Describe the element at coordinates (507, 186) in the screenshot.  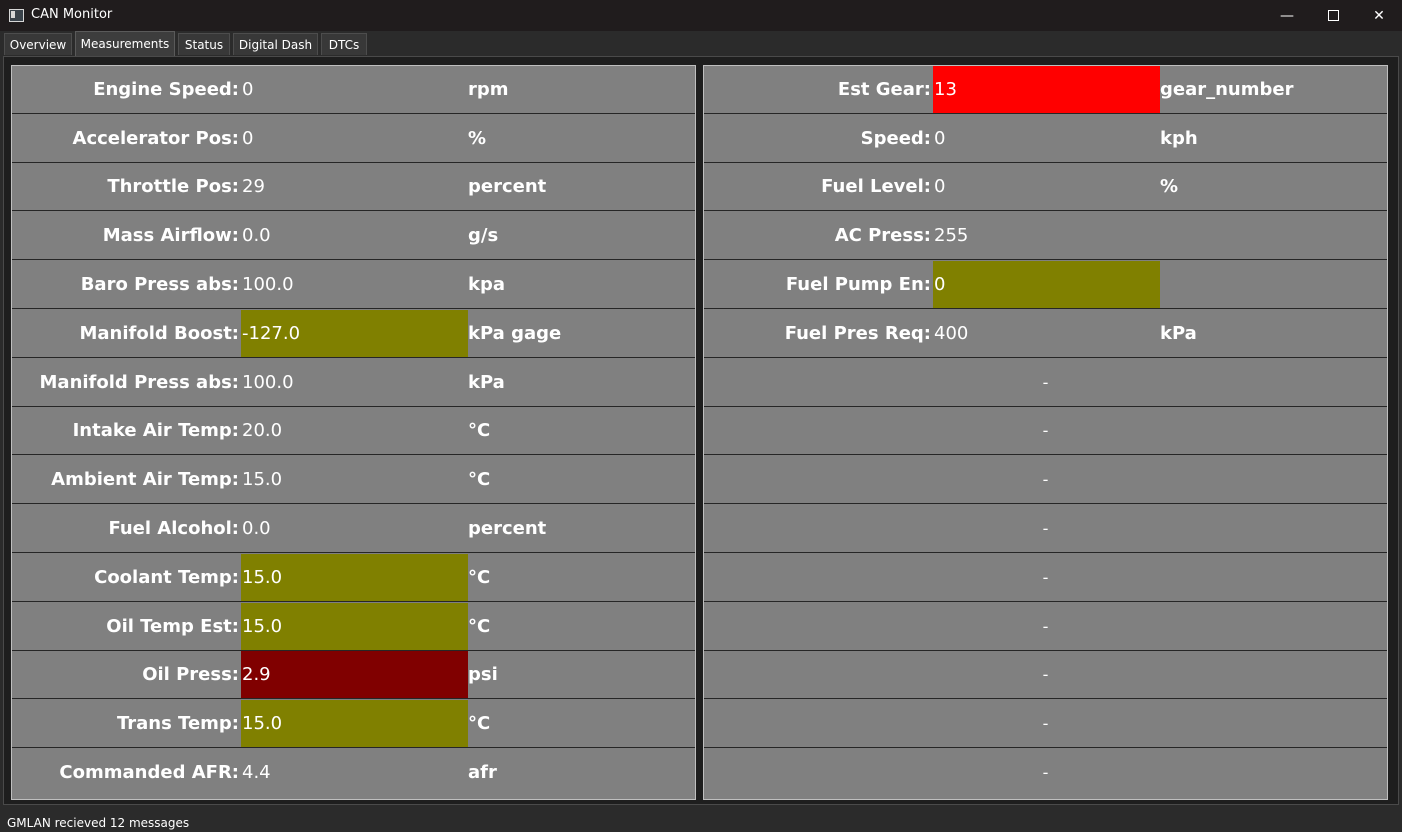
I see `measurement-unit: percent` at that location.